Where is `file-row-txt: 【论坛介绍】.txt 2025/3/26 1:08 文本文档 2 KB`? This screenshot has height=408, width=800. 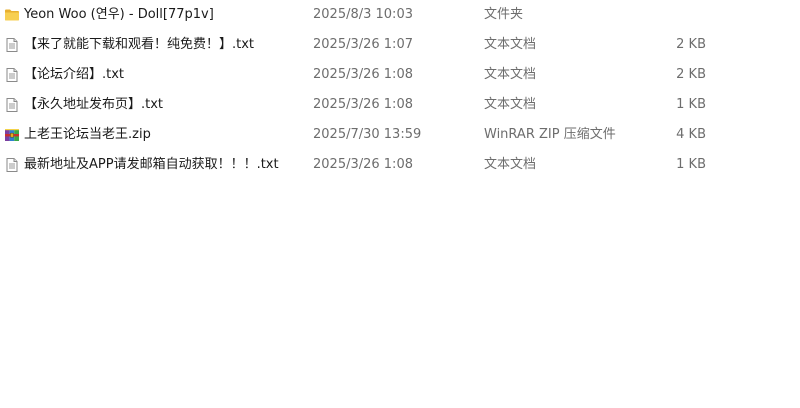 file-row-txt: 【论坛介绍】.txt 2025/3/26 1:08 文本文档 2 KB is located at coordinates (400, 75).